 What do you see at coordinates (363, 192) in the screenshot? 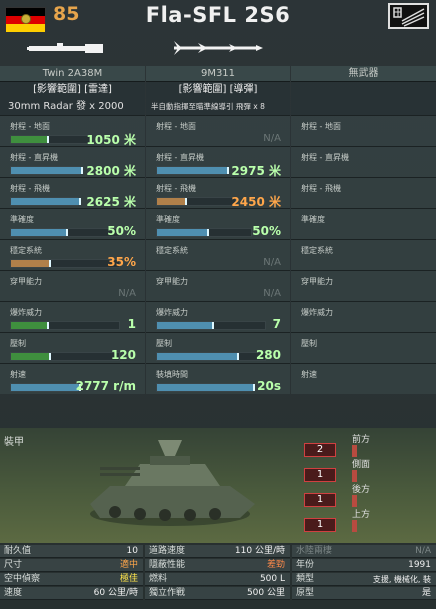
I see `stat-air-range: 射程 - 飛機` at bounding box center [363, 192].